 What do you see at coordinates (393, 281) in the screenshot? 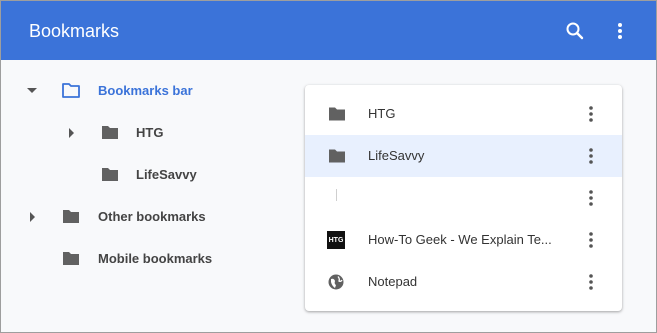
I see `list-item-title: Notepad` at bounding box center [393, 281].